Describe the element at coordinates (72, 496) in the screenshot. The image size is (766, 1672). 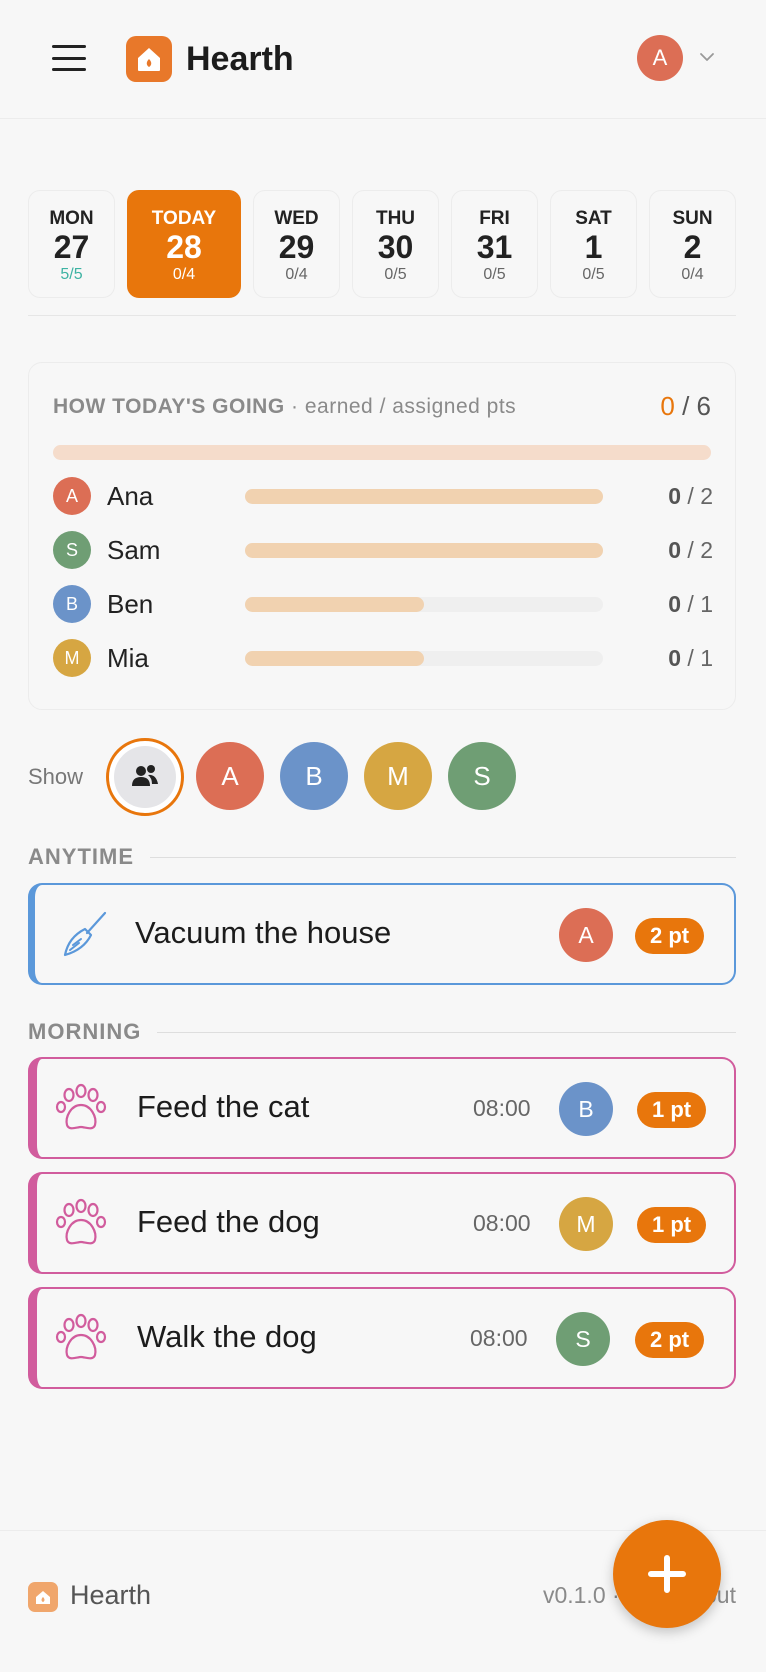
I see `avatar: A` at that location.